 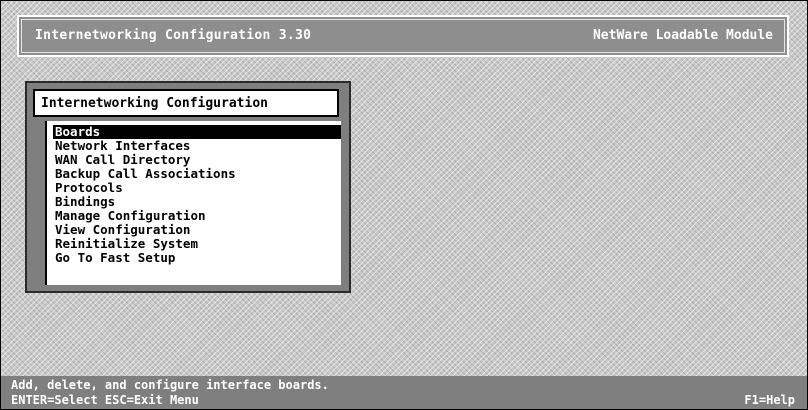 What do you see at coordinates (197, 132) in the screenshot?
I see `menu-item-boards: Boards` at bounding box center [197, 132].